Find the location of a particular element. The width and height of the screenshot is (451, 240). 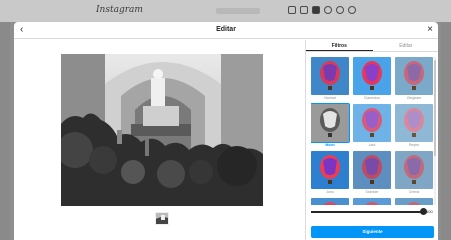

filter-crema: Crema is located at coordinates (414, 174).